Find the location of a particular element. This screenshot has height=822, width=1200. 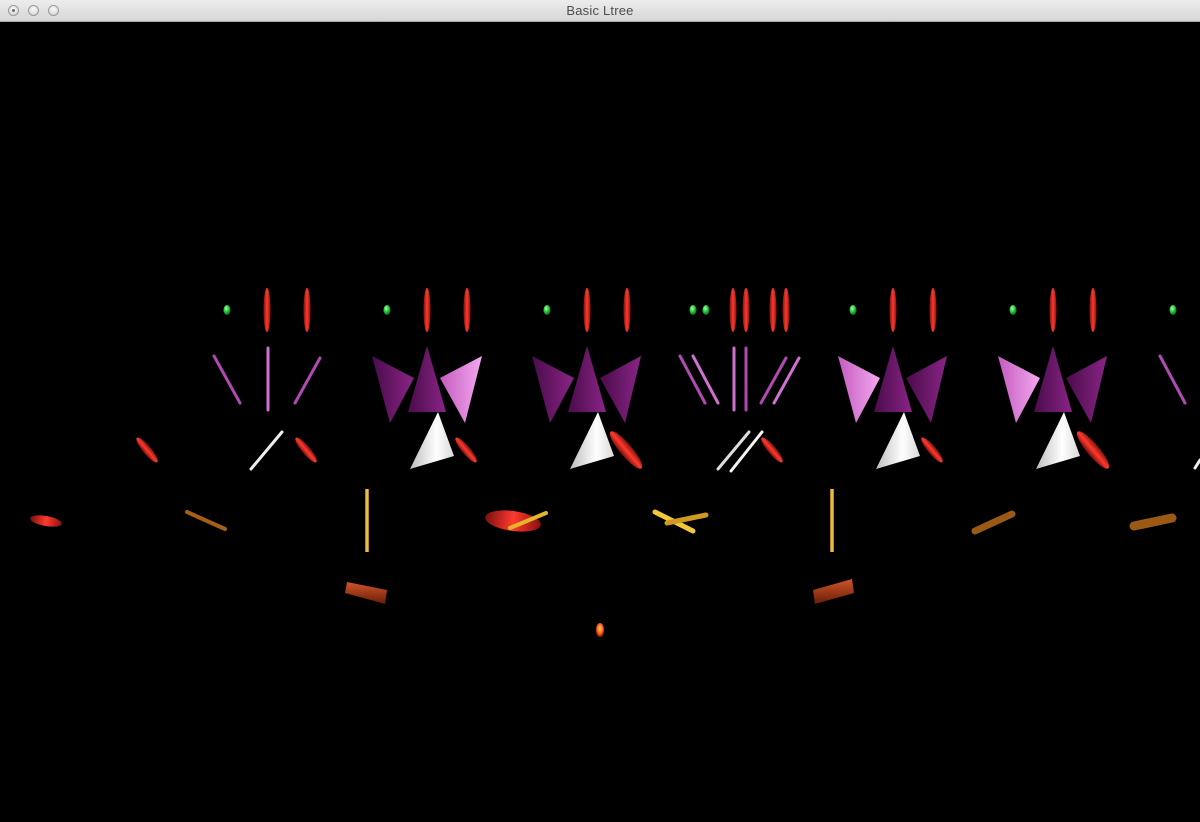

window-title: Basic Ltree is located at coordinates (600, 10).